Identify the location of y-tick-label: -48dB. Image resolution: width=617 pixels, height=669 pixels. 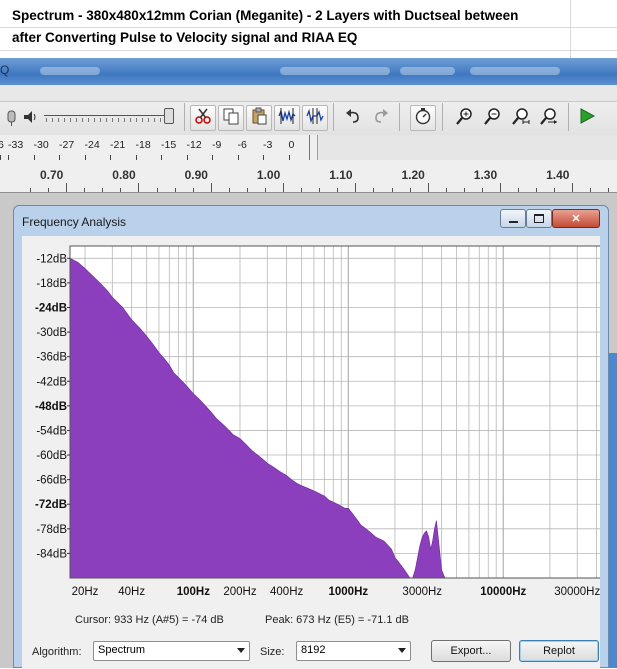
(51, 407).